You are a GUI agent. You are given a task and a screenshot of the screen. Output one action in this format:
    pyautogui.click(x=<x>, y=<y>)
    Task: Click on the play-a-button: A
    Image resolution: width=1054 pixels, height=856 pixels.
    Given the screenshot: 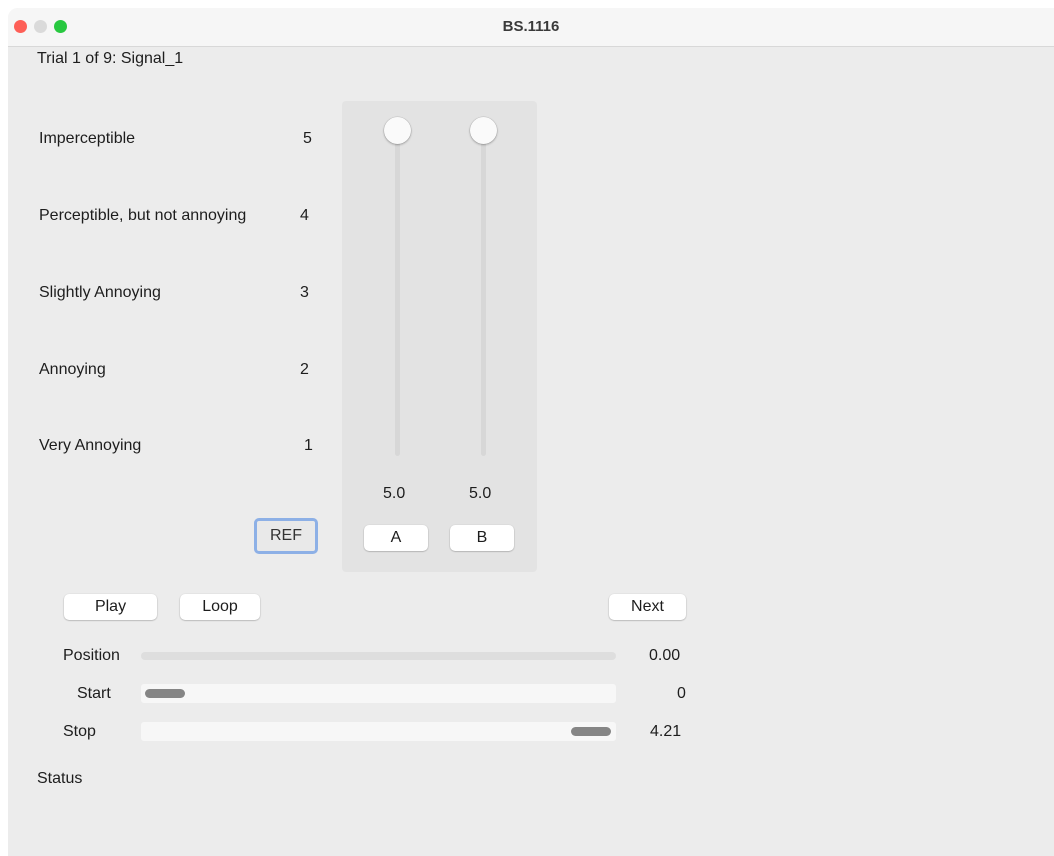 What is the action you would take?
    pyautogui.click(x=396, y=538)
    